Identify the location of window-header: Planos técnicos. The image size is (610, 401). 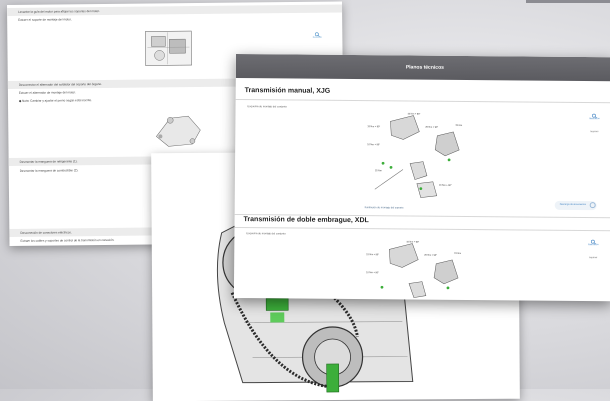
(423, 67).